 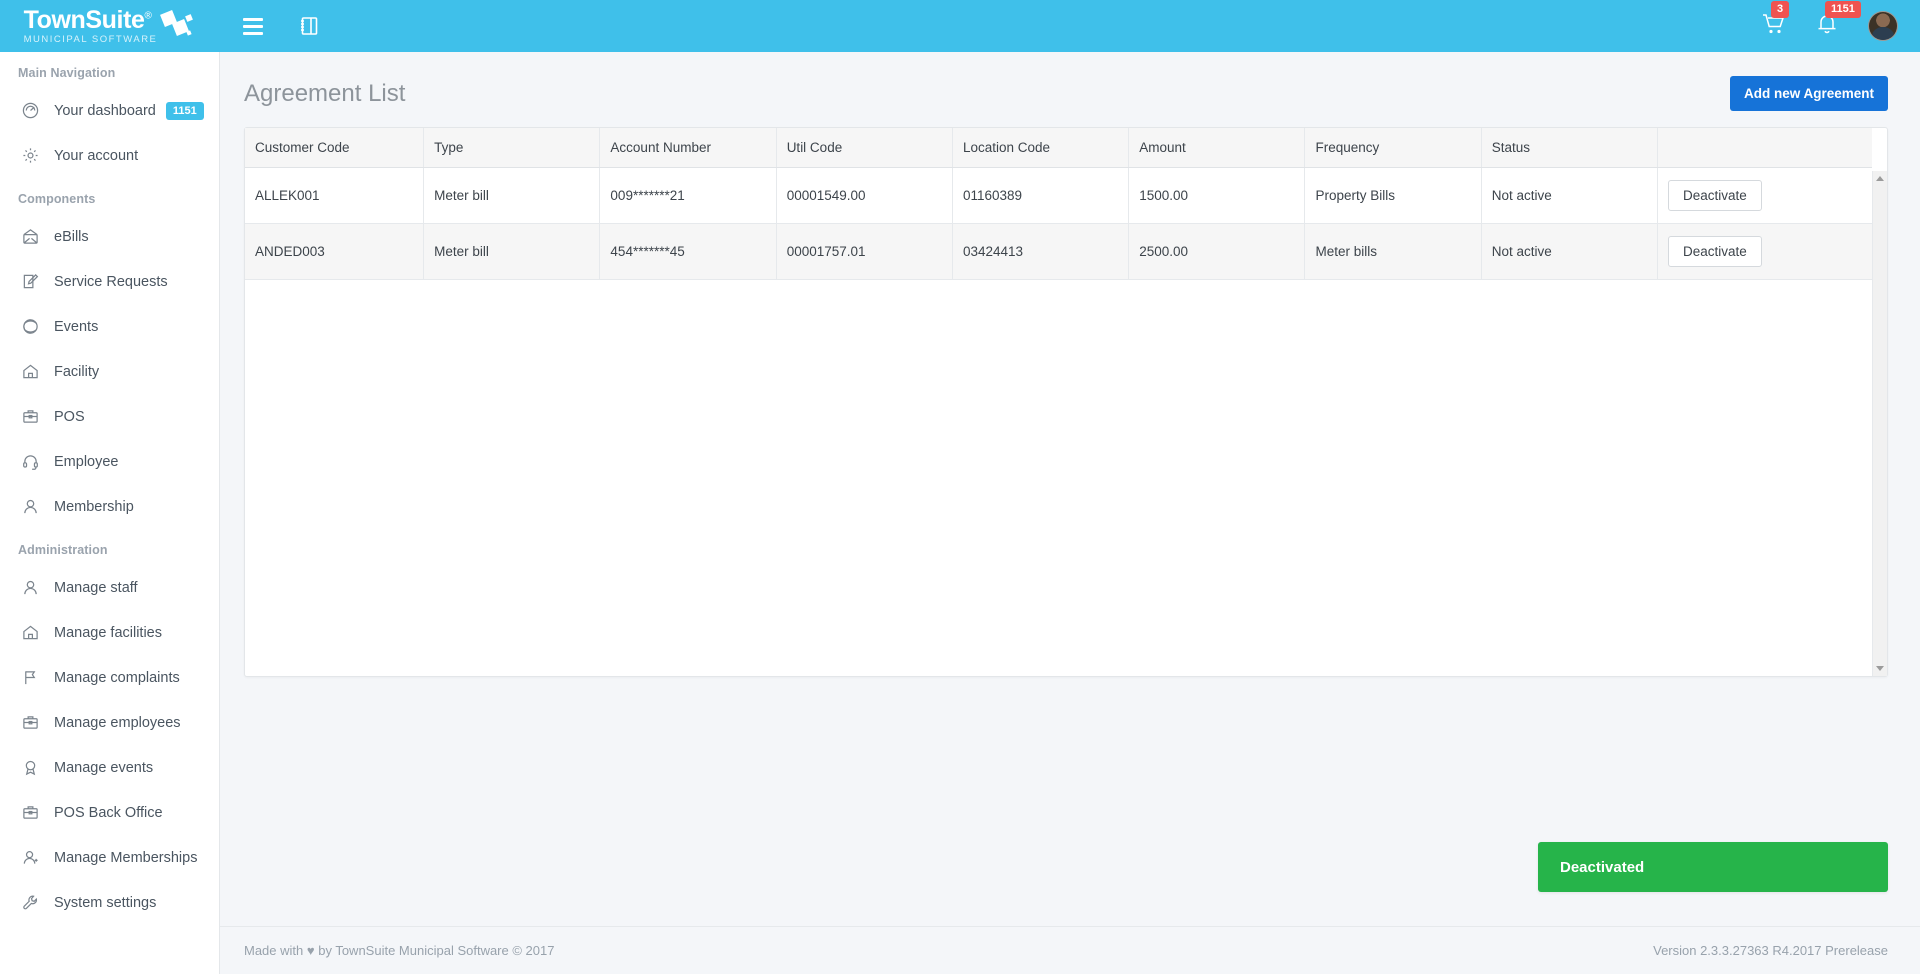 What do you see at coordinates (512, 148) in the screenshot?
I see `column-header-type: Type` at bounding box center [512, 148].